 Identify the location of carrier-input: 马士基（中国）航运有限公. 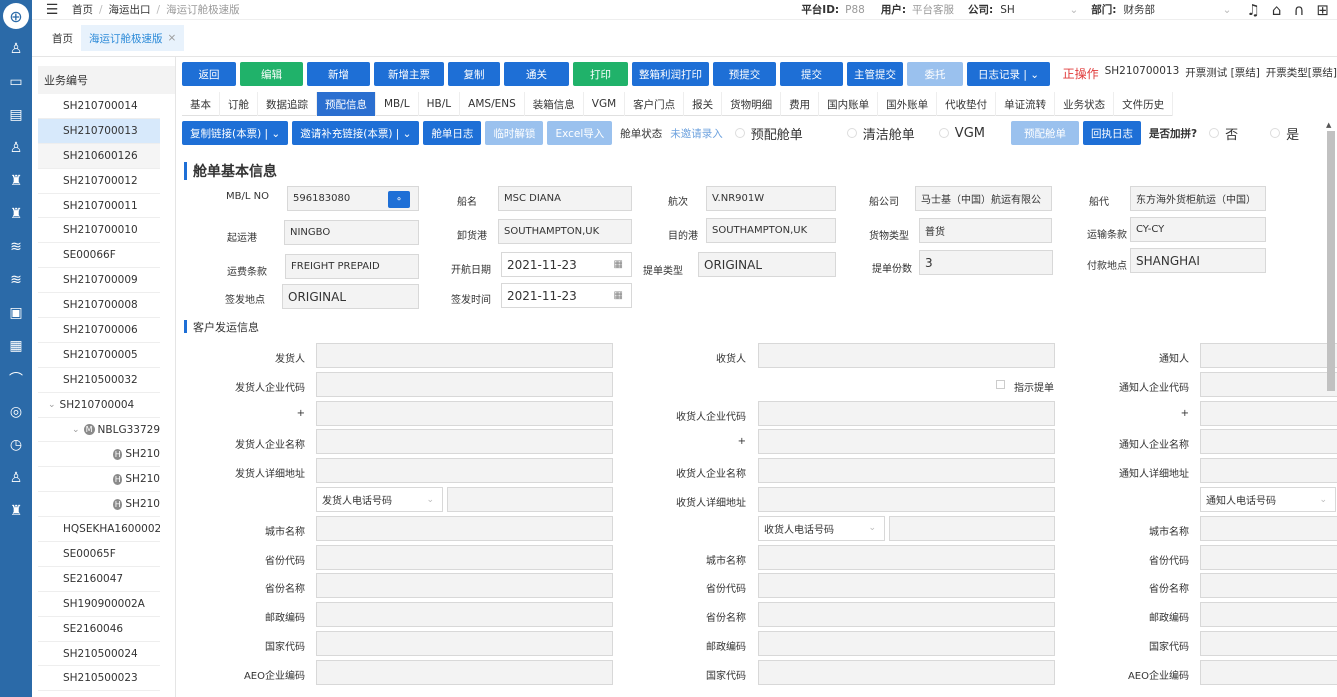
(983, 198).